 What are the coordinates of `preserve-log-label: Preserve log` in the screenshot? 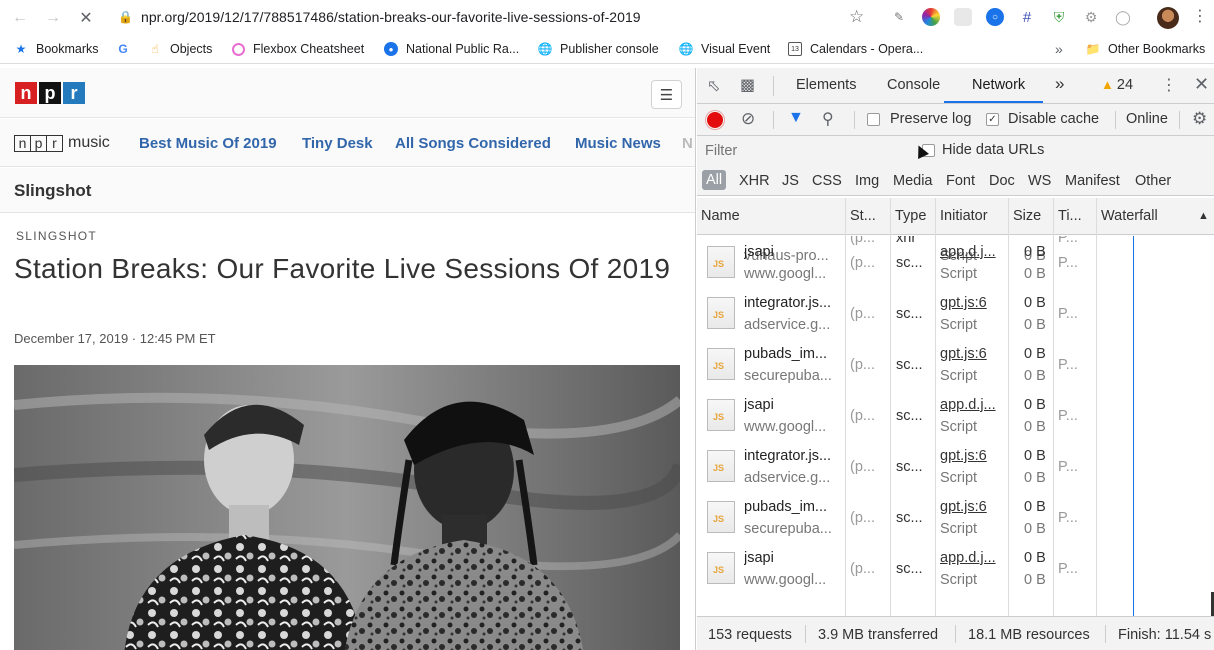 It's located at (930, 119).